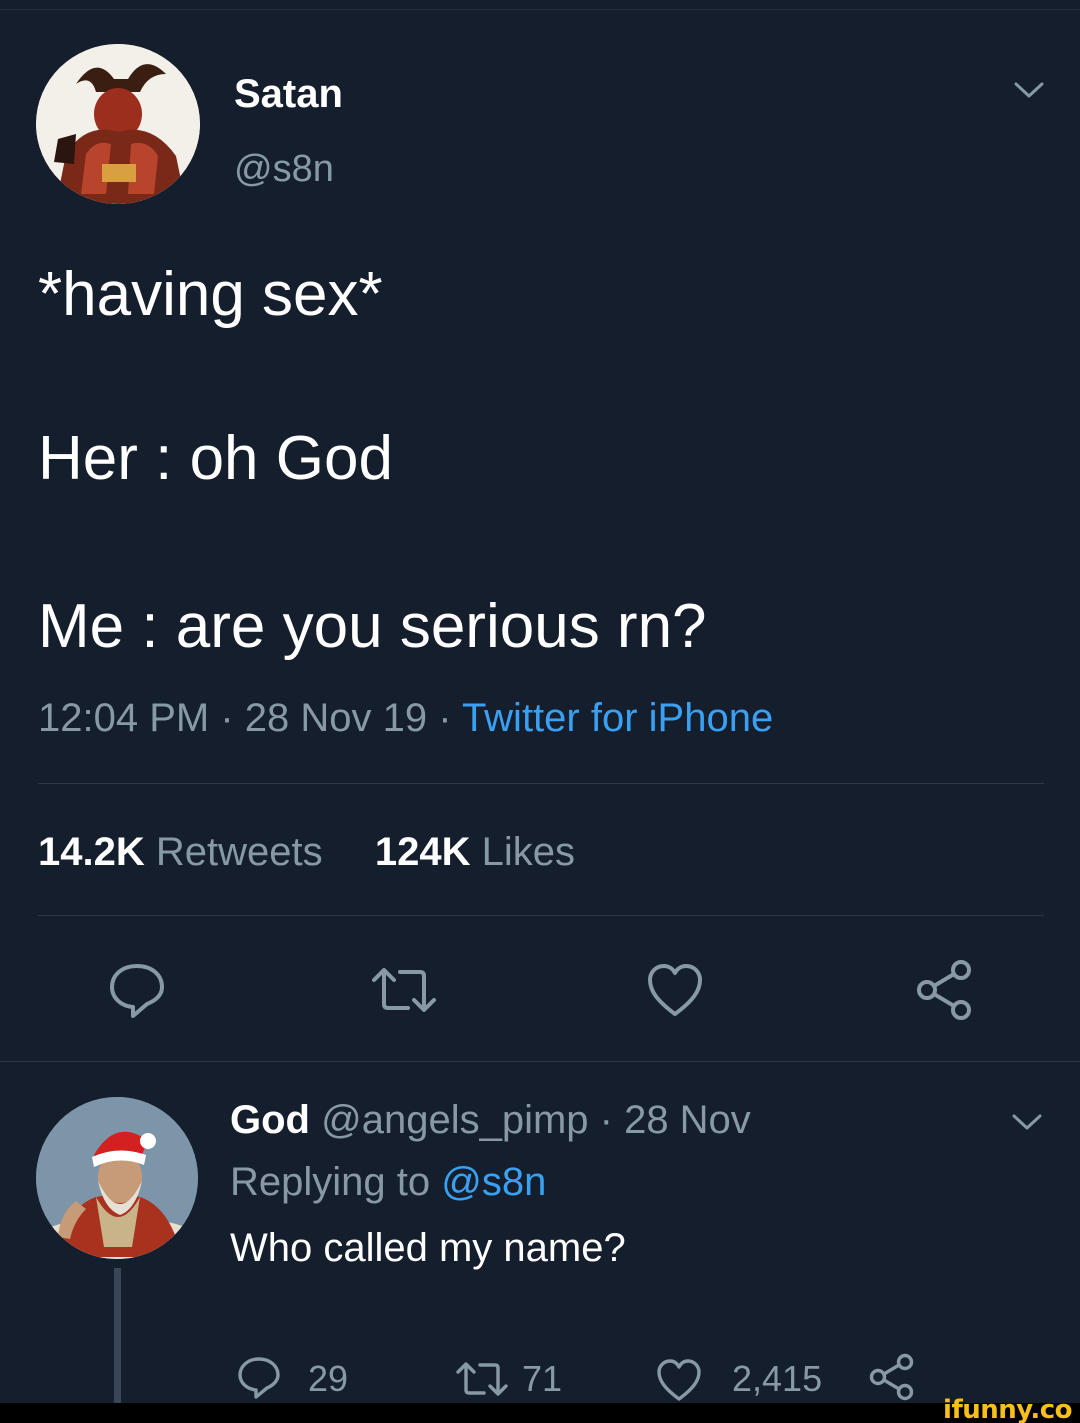 The height and width of the screenshot is (1423, 1080). I want to click on tweet-stats: 14.2K Retweets 124K Likes, so click(306, 852).